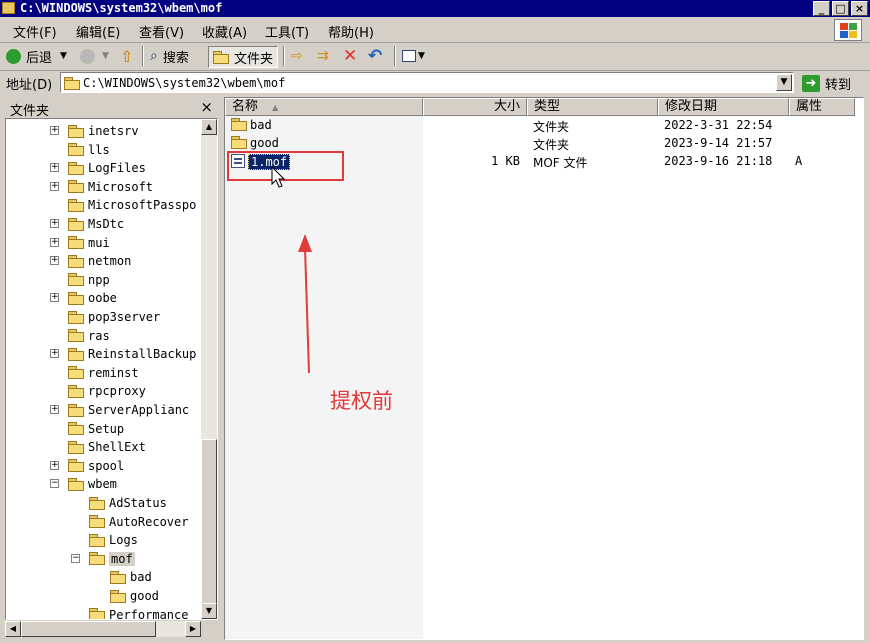 The height and width of the screenshot is (643, 870). I want to click on column-modified: 修改日期, so click(723, 107).